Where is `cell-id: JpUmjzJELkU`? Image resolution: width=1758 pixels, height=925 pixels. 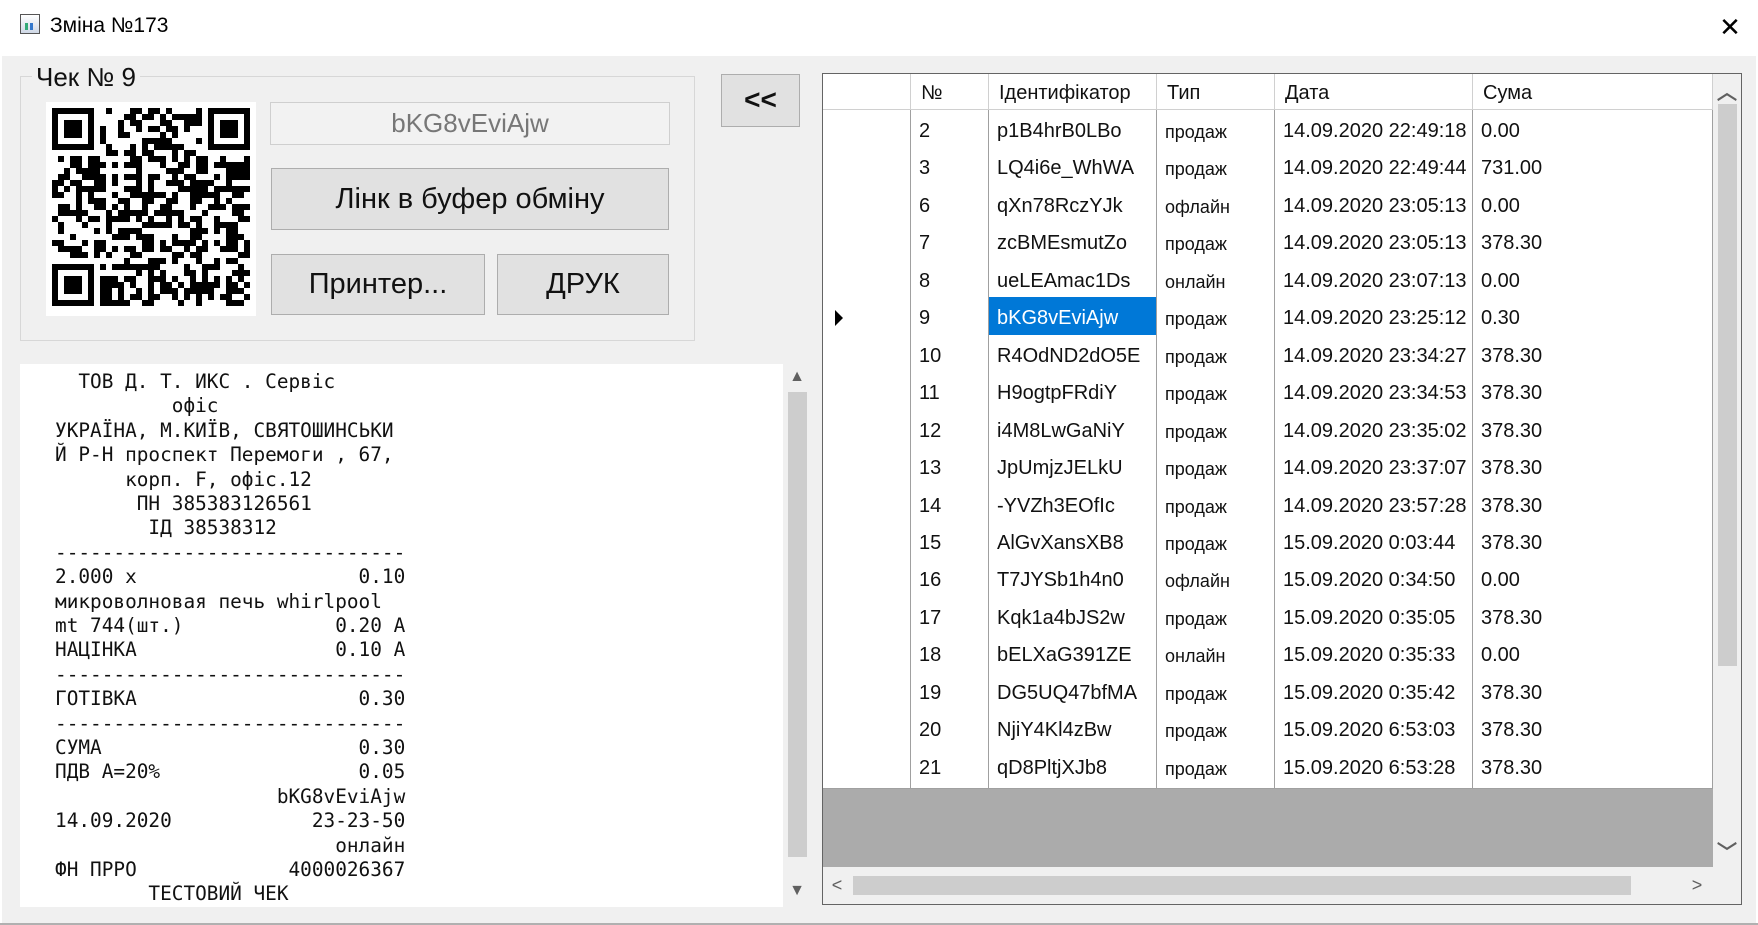
cell-id: JpUmjzJELkU is located at coordinates (1073, 468).